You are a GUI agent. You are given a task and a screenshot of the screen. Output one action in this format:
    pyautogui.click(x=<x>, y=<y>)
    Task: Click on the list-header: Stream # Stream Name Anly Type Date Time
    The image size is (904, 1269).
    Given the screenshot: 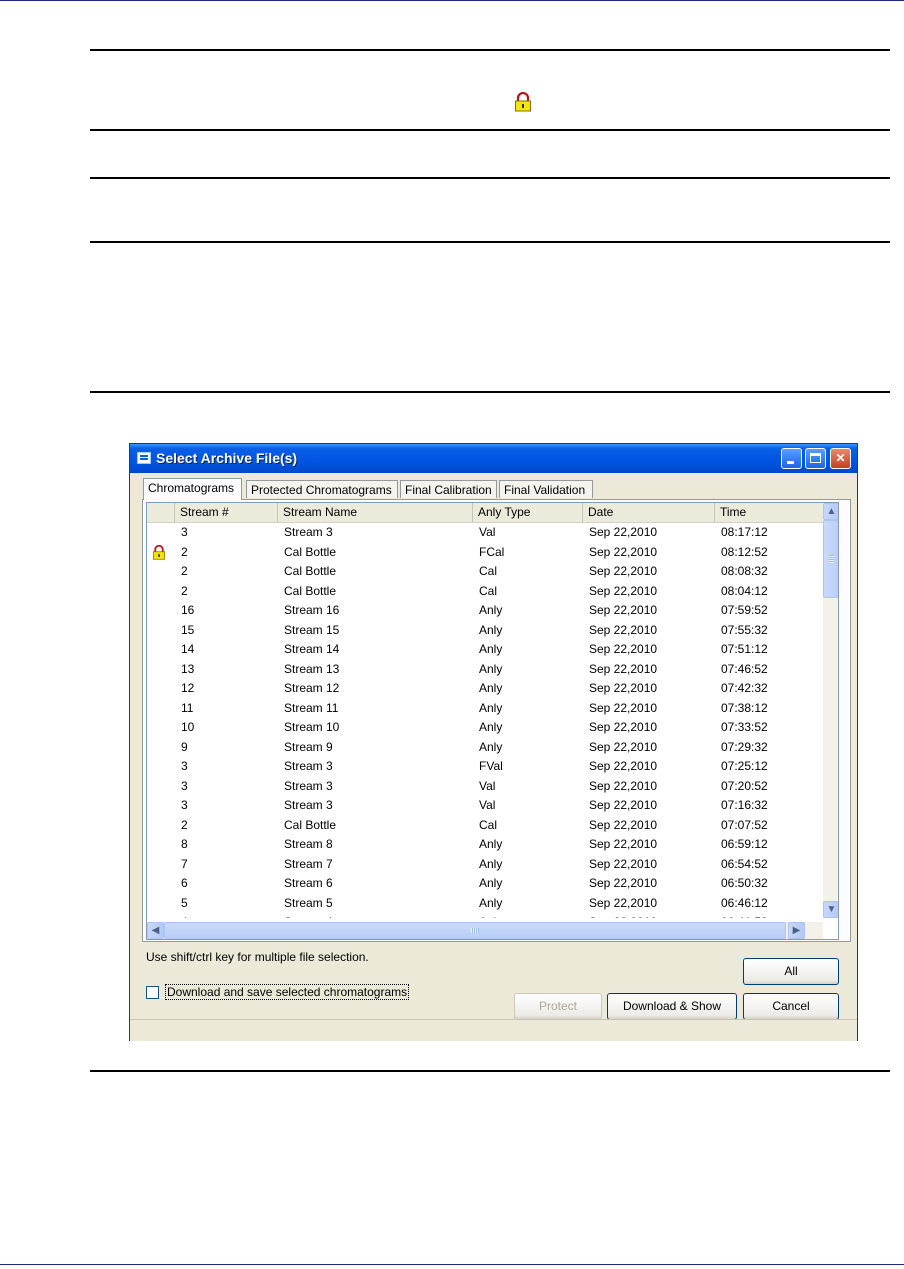 What is the action you would take?
    pyautogui.click(x=485, y=513)
    